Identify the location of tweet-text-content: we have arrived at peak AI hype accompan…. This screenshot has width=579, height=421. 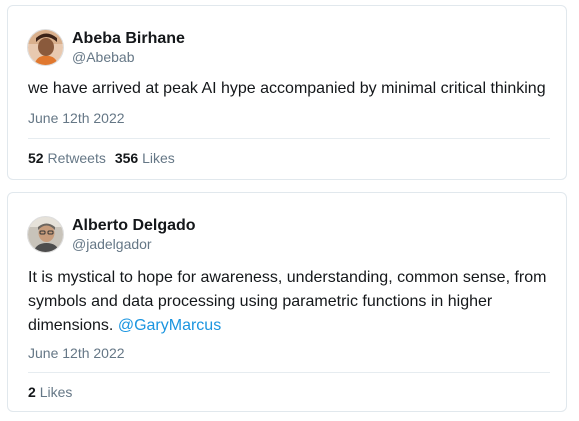
(287, 88).